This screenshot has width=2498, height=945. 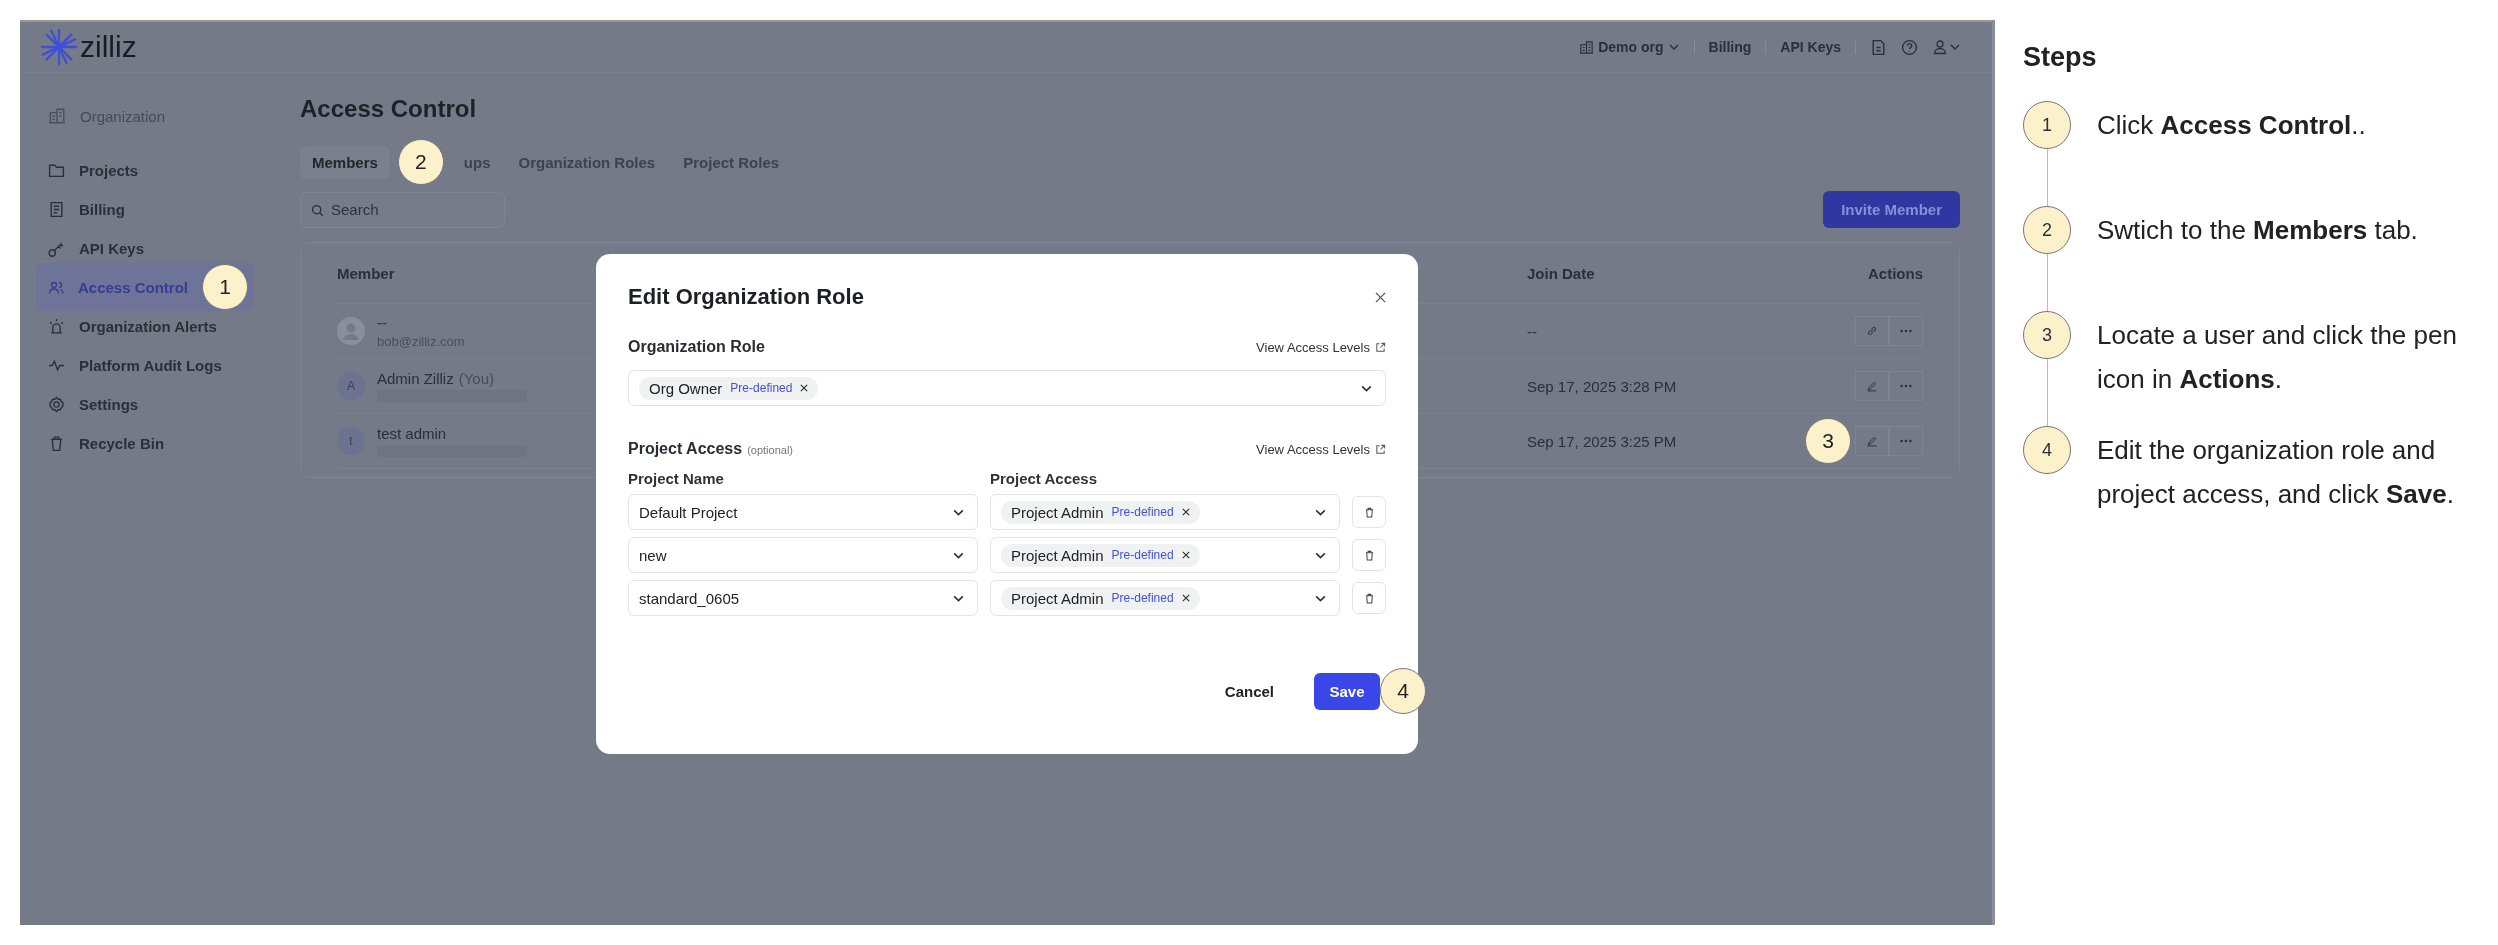 I want to click on step-marker: 2, so click(x=420, y=162).